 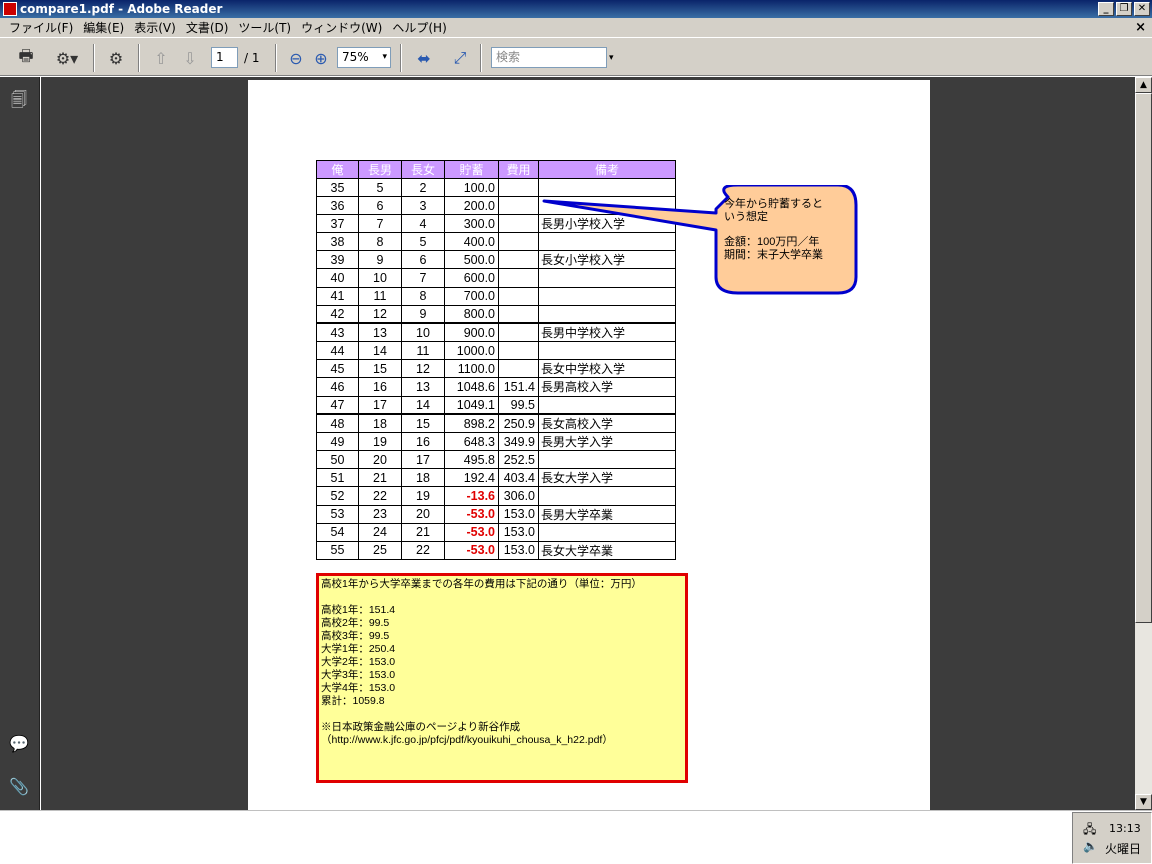 I want to click on menu-edit: 編集(E), so click(x=103, y=27).